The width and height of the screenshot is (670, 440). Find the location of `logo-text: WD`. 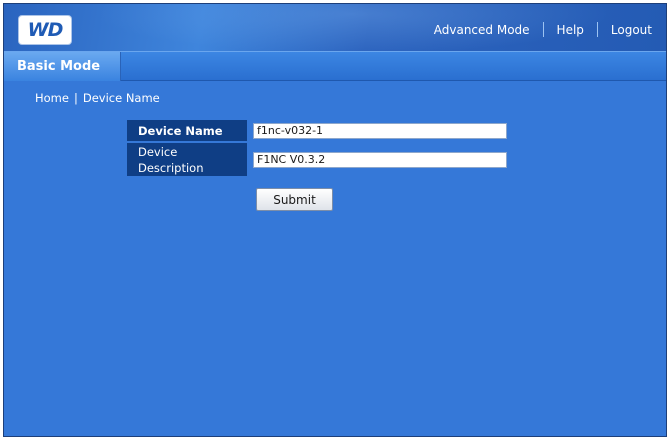

logo-text: WD is located at coordinates (45, 30).